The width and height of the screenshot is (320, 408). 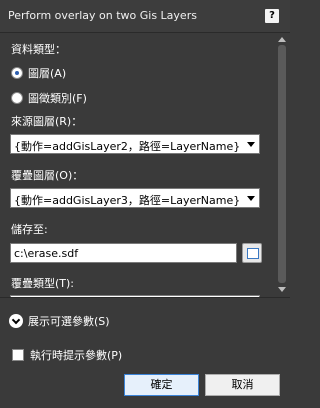 I want to click on radio-layer-label: 圖層(A), so click(x=47, y=73).